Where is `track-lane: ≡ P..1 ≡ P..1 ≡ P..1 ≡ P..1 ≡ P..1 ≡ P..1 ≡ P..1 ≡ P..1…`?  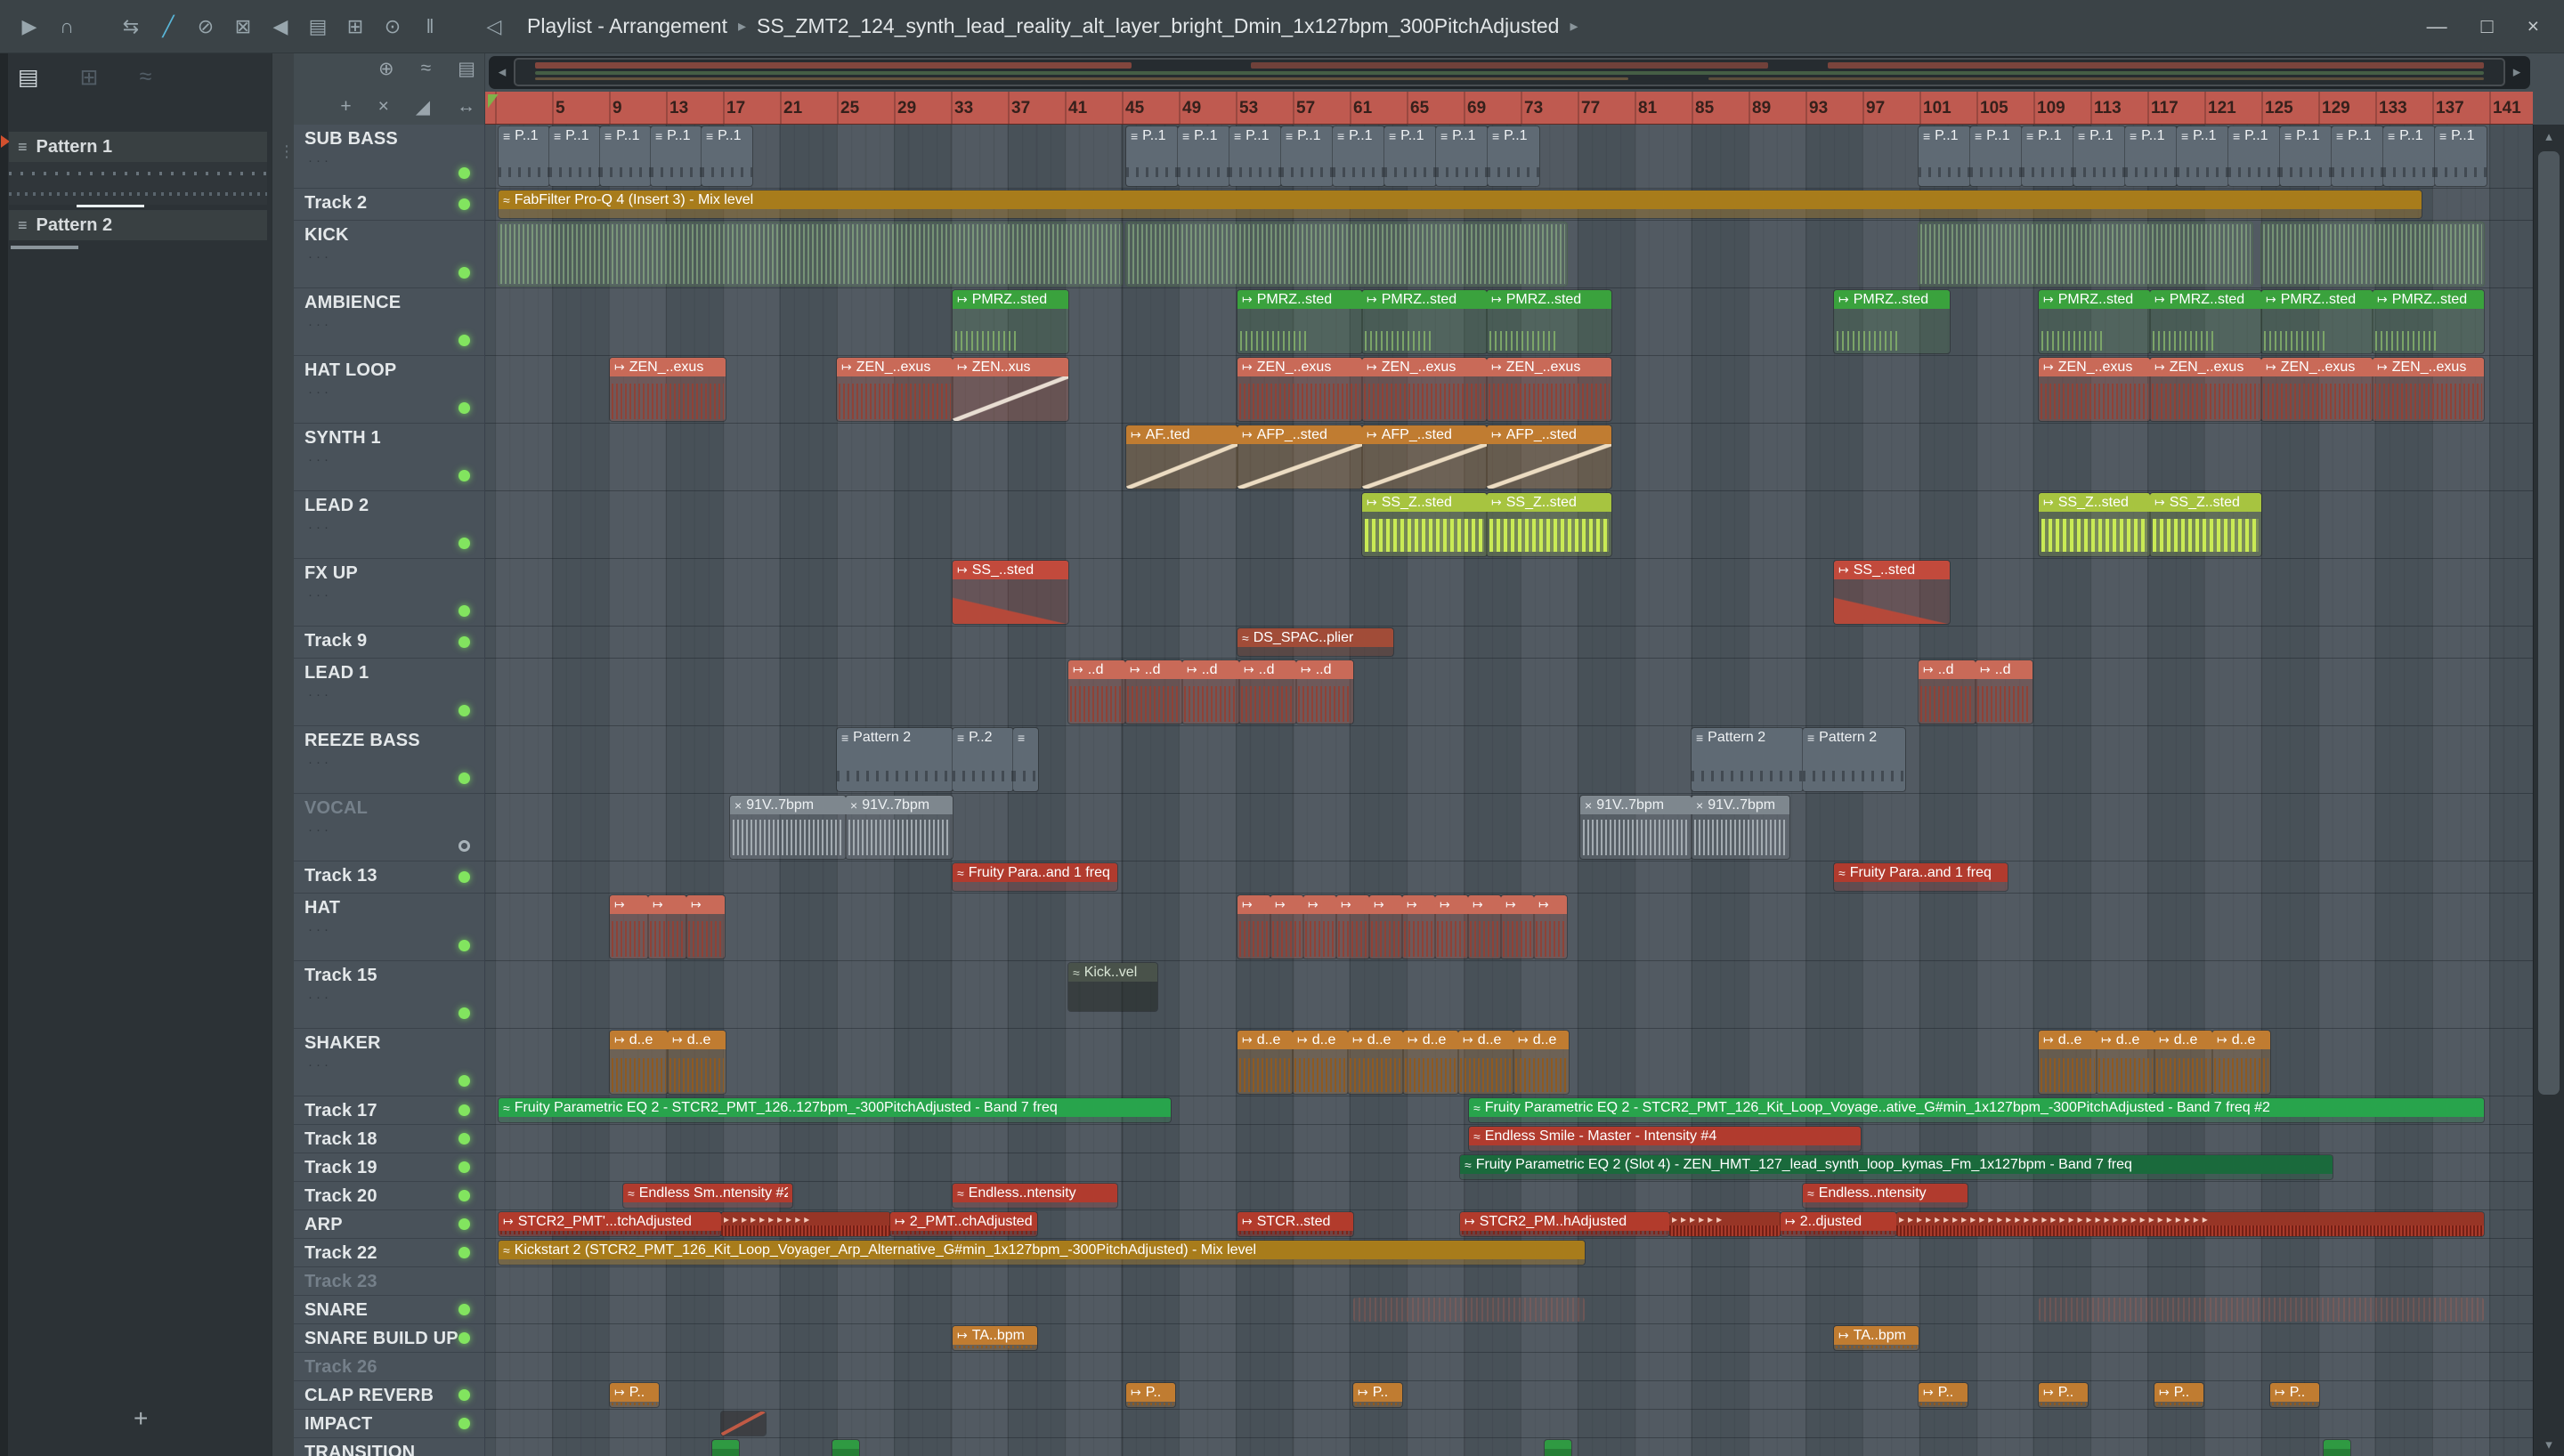
track-lane: ≡ P..1 ≡ P..1 ≡ P..1 ≡ P..1 ≡ P..1 ≡ P..1 ≡ P..1 ≡ P..1… is located at coordinates (1509, 157).